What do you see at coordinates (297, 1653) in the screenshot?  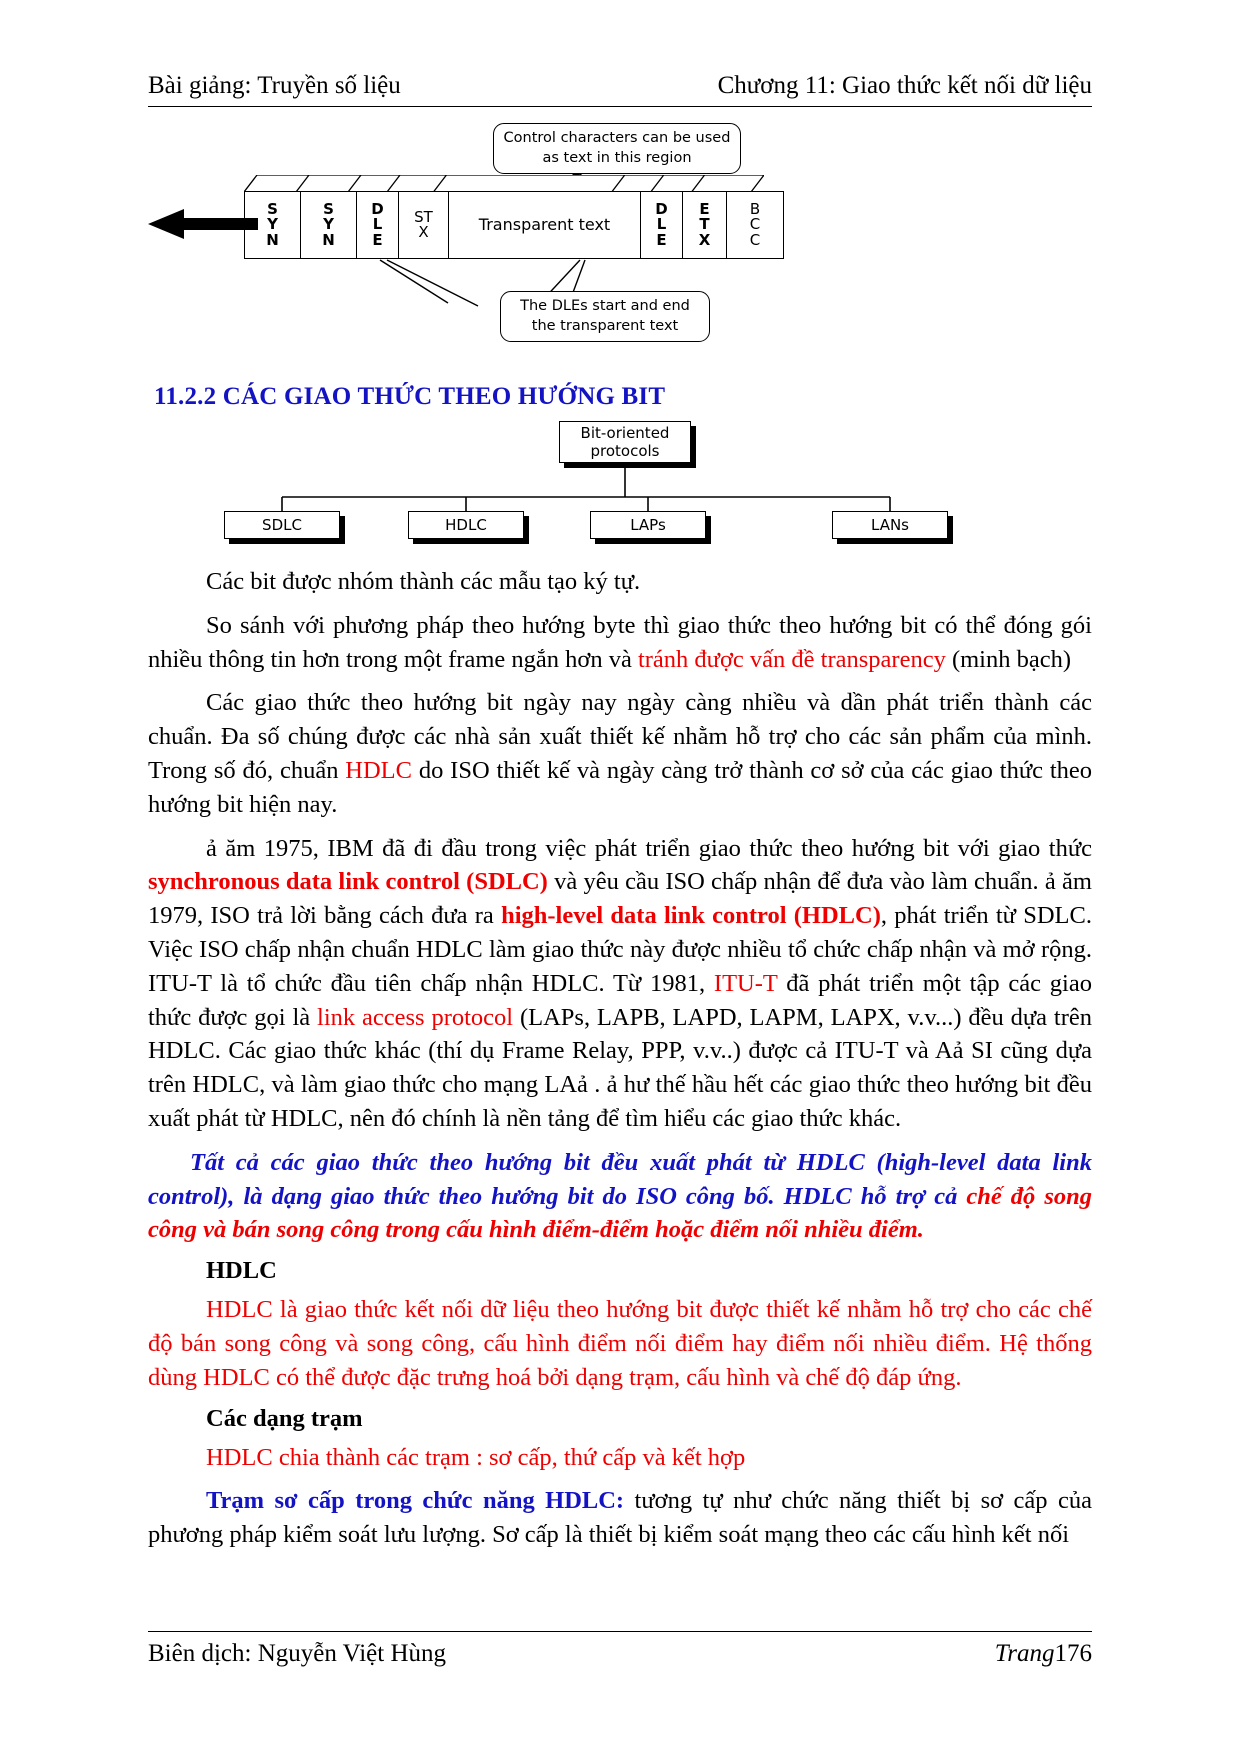 I see `footer-translator: Biên dịch: Nguyễn Việt Hùng` at bounding box center [297, 1653].